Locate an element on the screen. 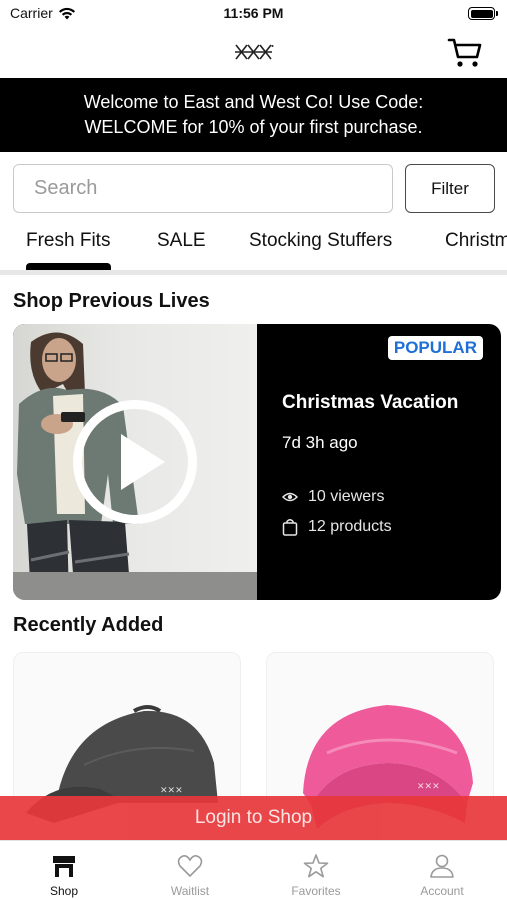 This screenshot has height=900, width=507. promo-line-1: Welcome to East and West Co! Use Code: is located at coordinates (253, 102).